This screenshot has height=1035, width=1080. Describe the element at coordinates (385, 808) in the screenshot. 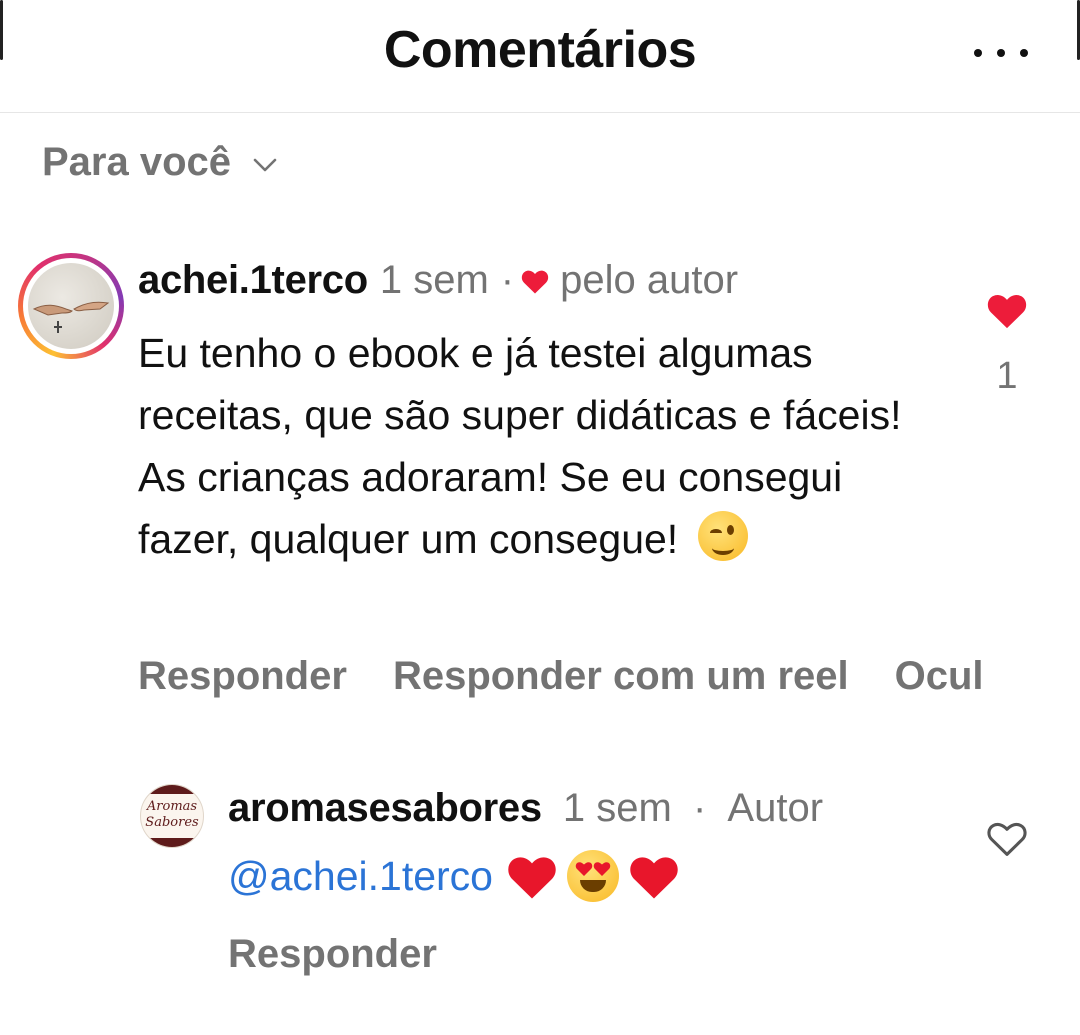

I see `reply-username: aromasesabores` at that location.